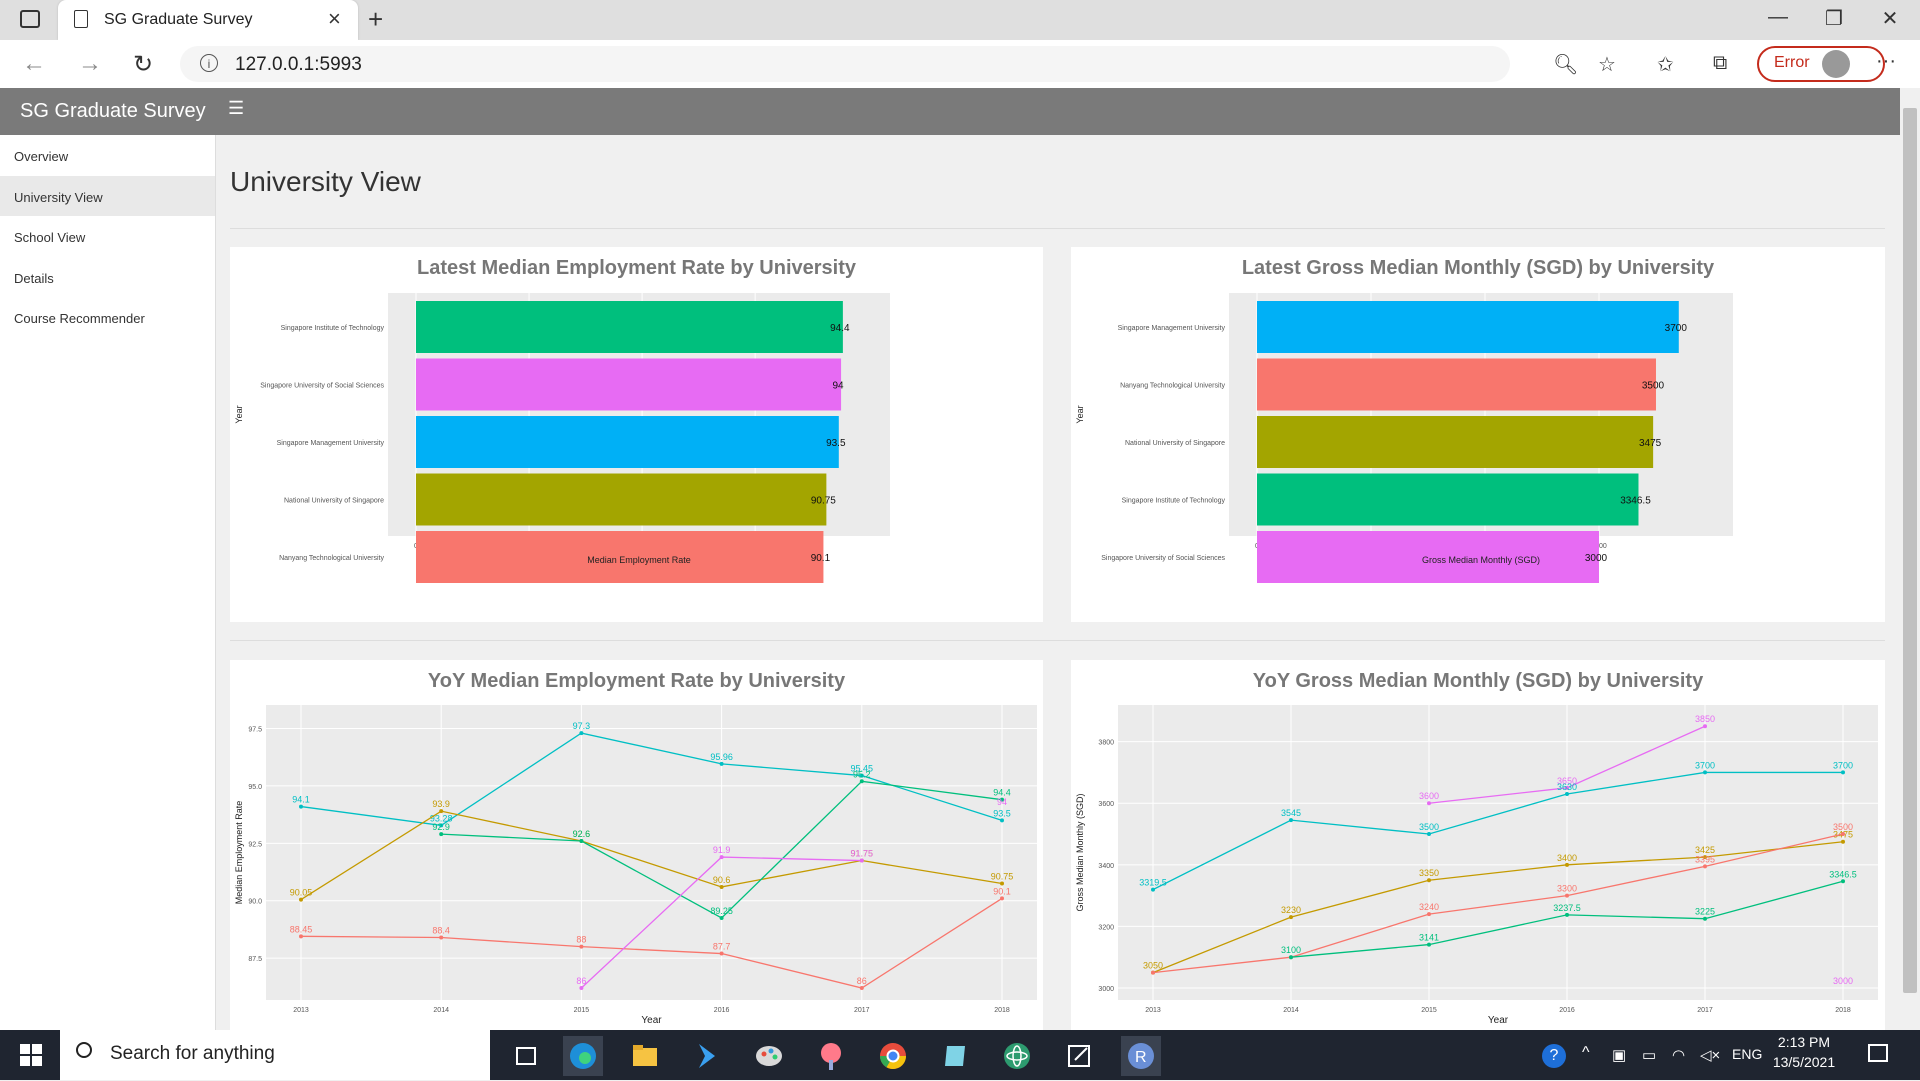  Describe the element at coordinates (143, 64) in the screenshot. I see `refresh-icon: ↻` at that location.